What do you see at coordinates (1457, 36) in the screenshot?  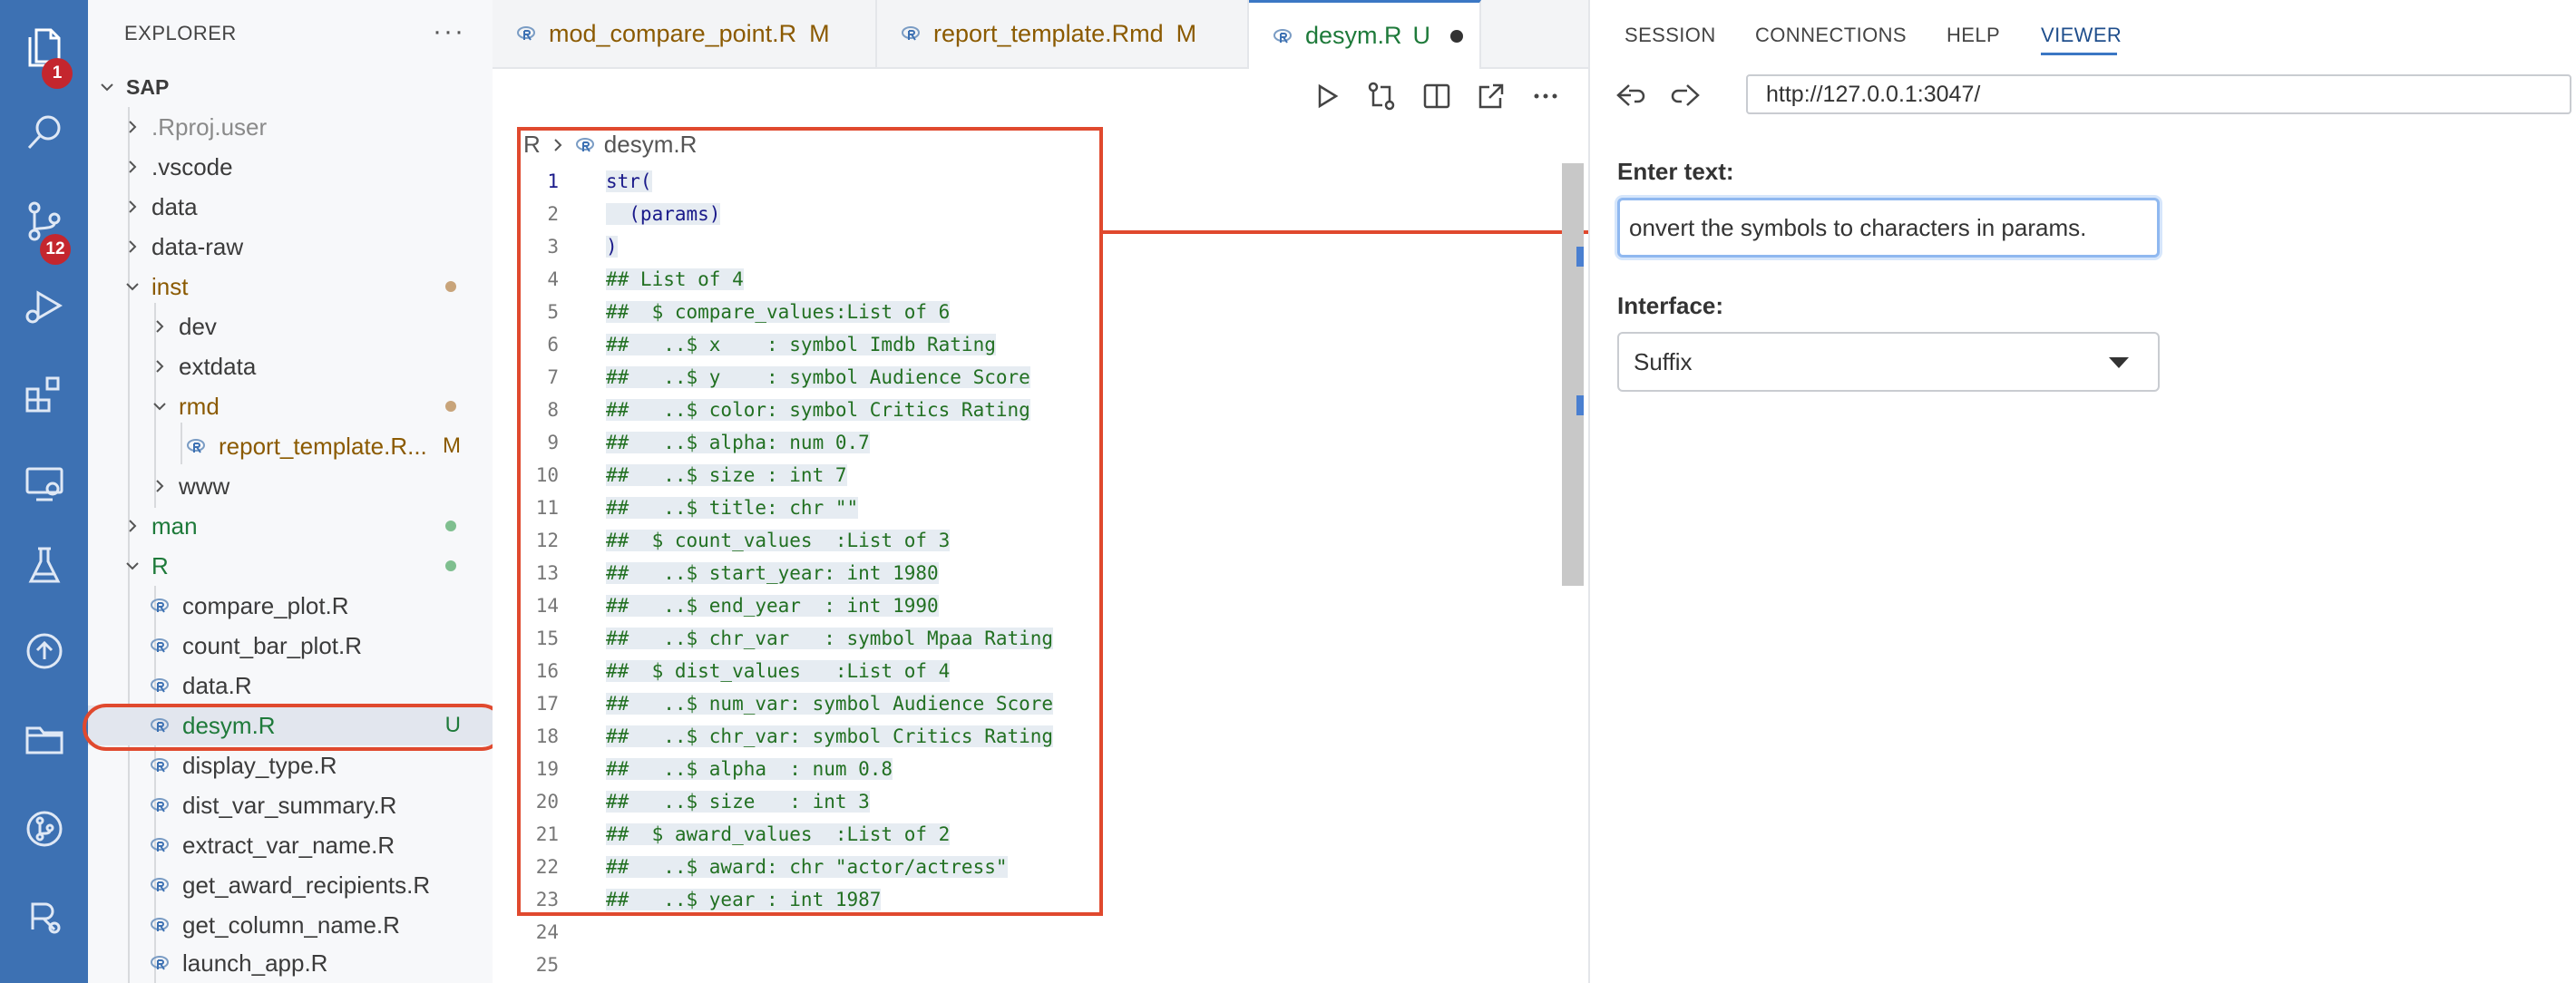 I see `unsaved-dot-icon` at bounding box center [1457, 36].